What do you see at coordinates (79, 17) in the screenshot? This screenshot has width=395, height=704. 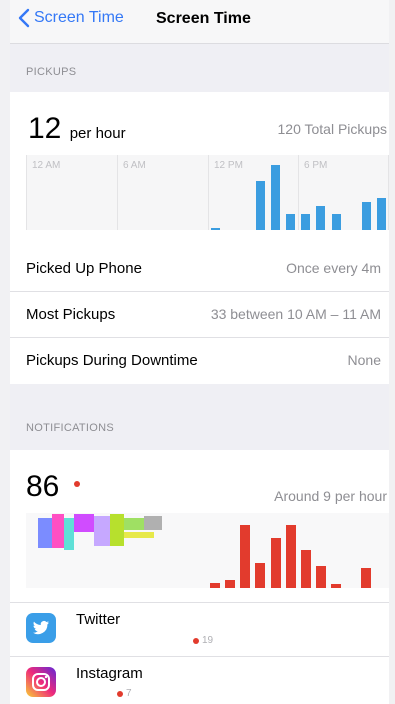 I see `back-button-label: Screen Time` at bounding box center [79, 17].